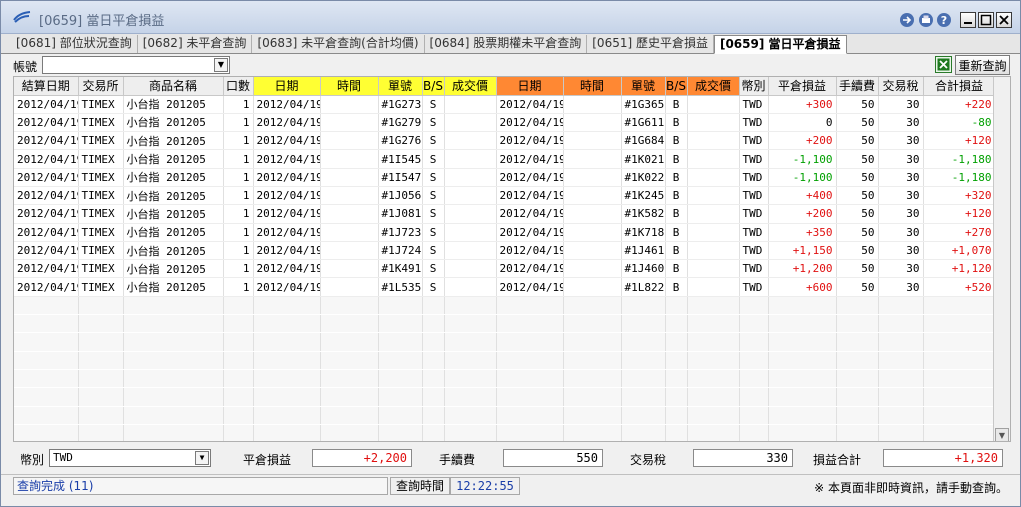 The width and height of the screenshot is (1021, 507). What do you see at coordinates (754, 196) in the screenshot?
I see `table-cell: TWD` at bounding box center [754, 196].